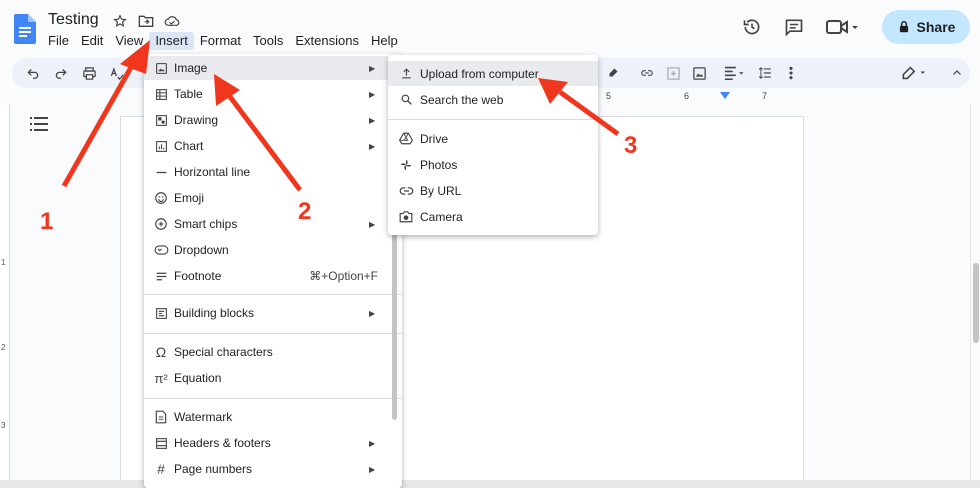 This screenshot has width=980, height=488. Describe the element at coordinates (647, 73) in the screenshot. I see `insert-link-icon` at that location.